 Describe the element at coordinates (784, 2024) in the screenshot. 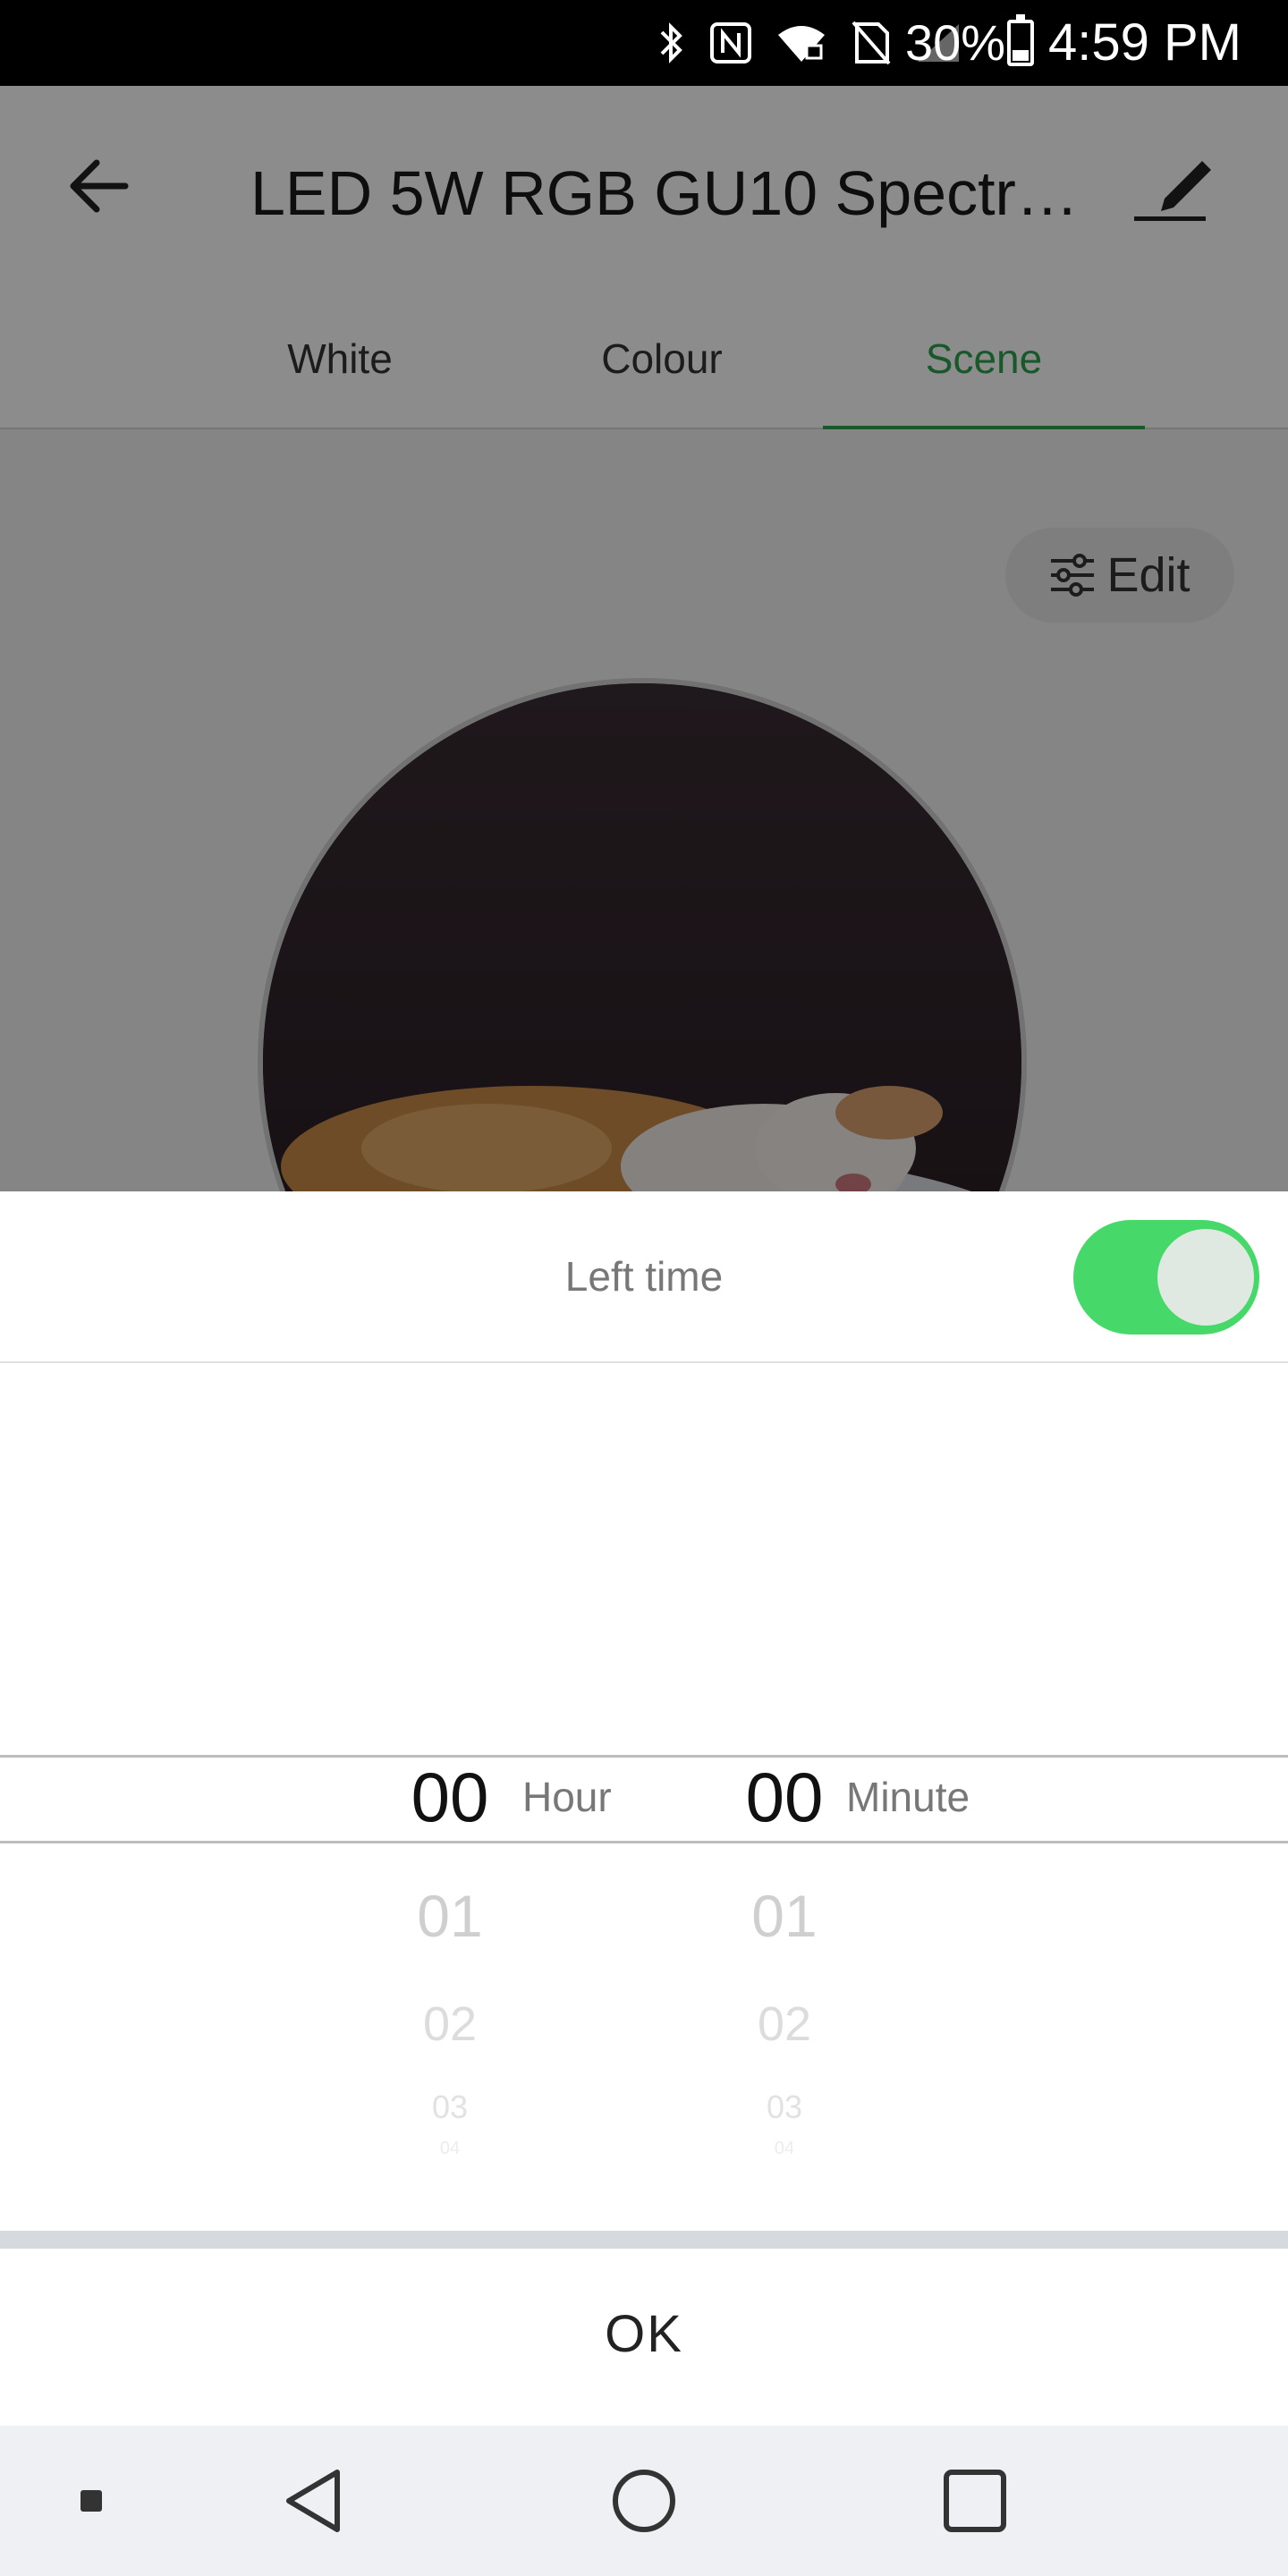

I see `minute-option: 02` at that location.